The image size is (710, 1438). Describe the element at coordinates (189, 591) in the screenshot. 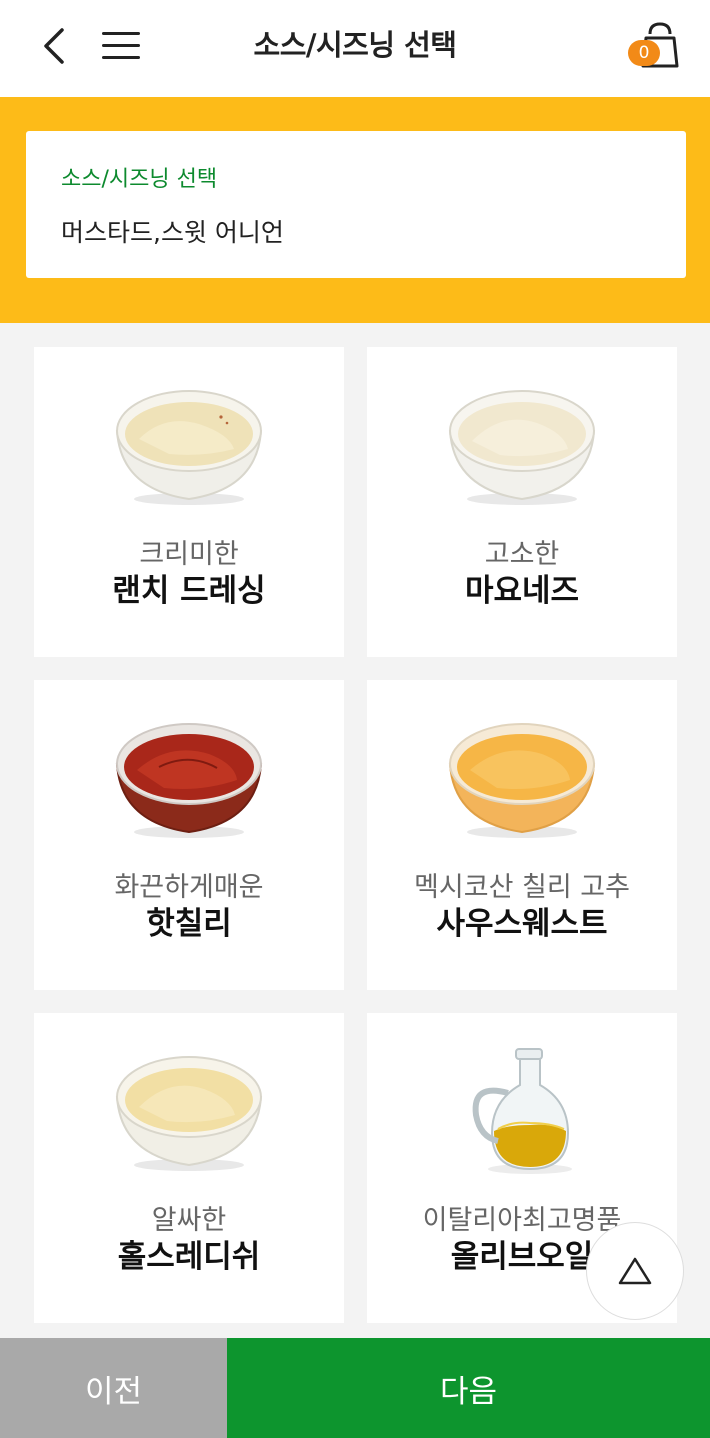

I see `sauce-name: 랜치 드레싱` at that location.